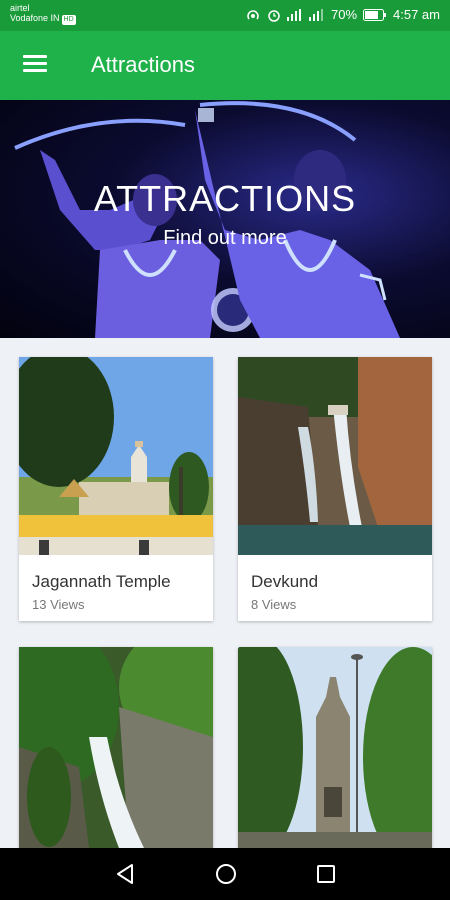 This screenshot has width=450, height=900. I want to click on hero-title: ATTRACTIONS, so click(225, 198).